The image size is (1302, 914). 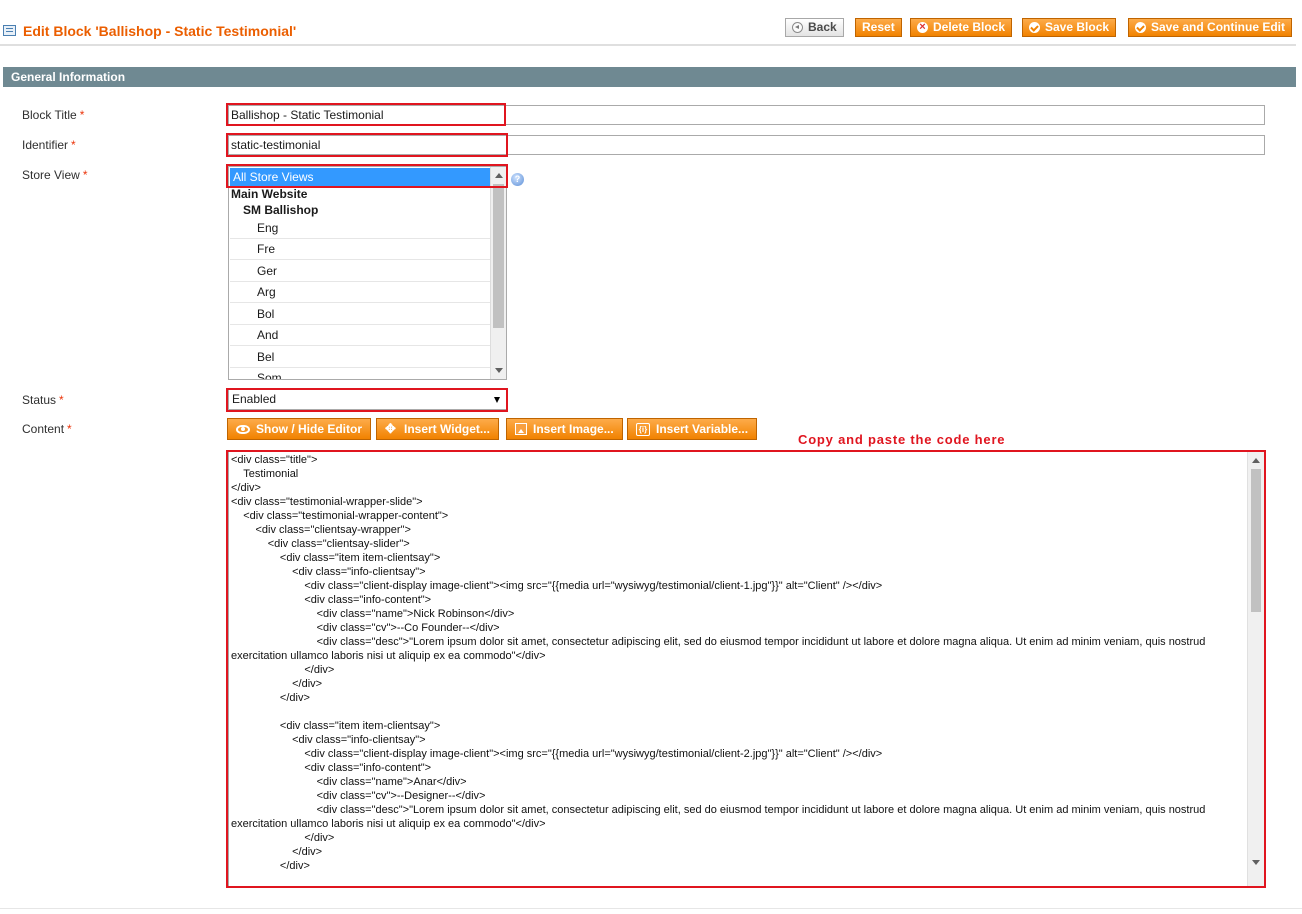 I want to click on reset-button: Reset, so click(x=878, y=27).